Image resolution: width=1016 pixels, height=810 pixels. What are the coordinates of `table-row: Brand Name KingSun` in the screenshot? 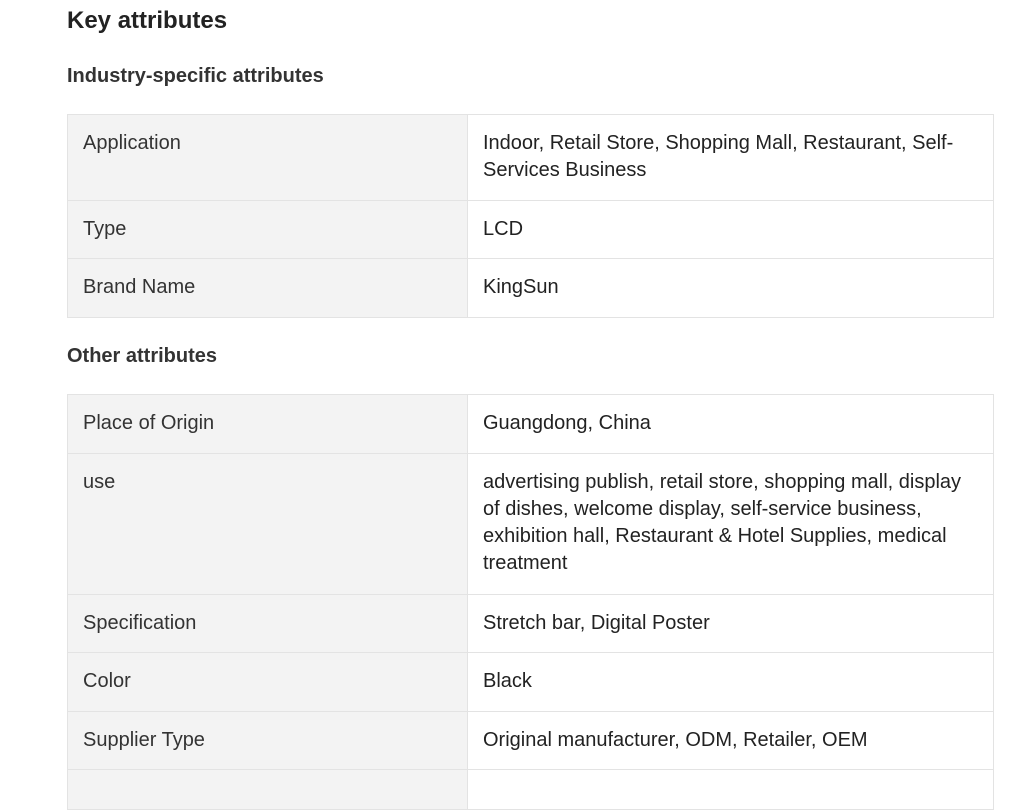 It's located at (530, 288).